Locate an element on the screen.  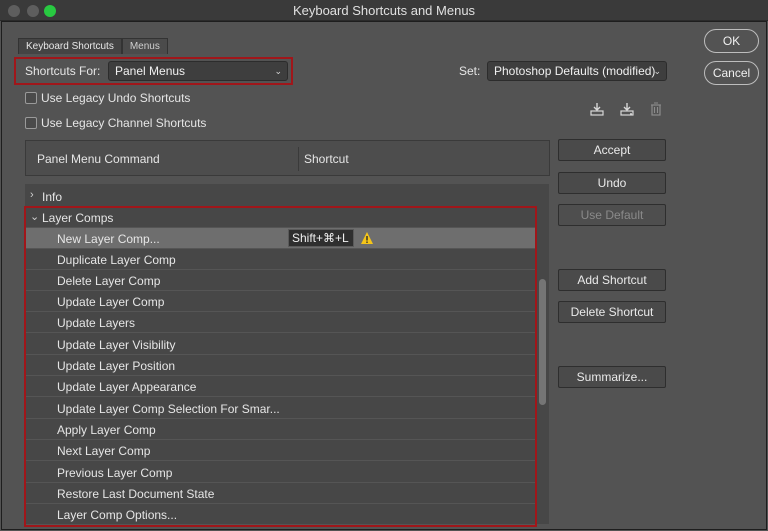
ok-button: OK is located at coordinates (731, 41).